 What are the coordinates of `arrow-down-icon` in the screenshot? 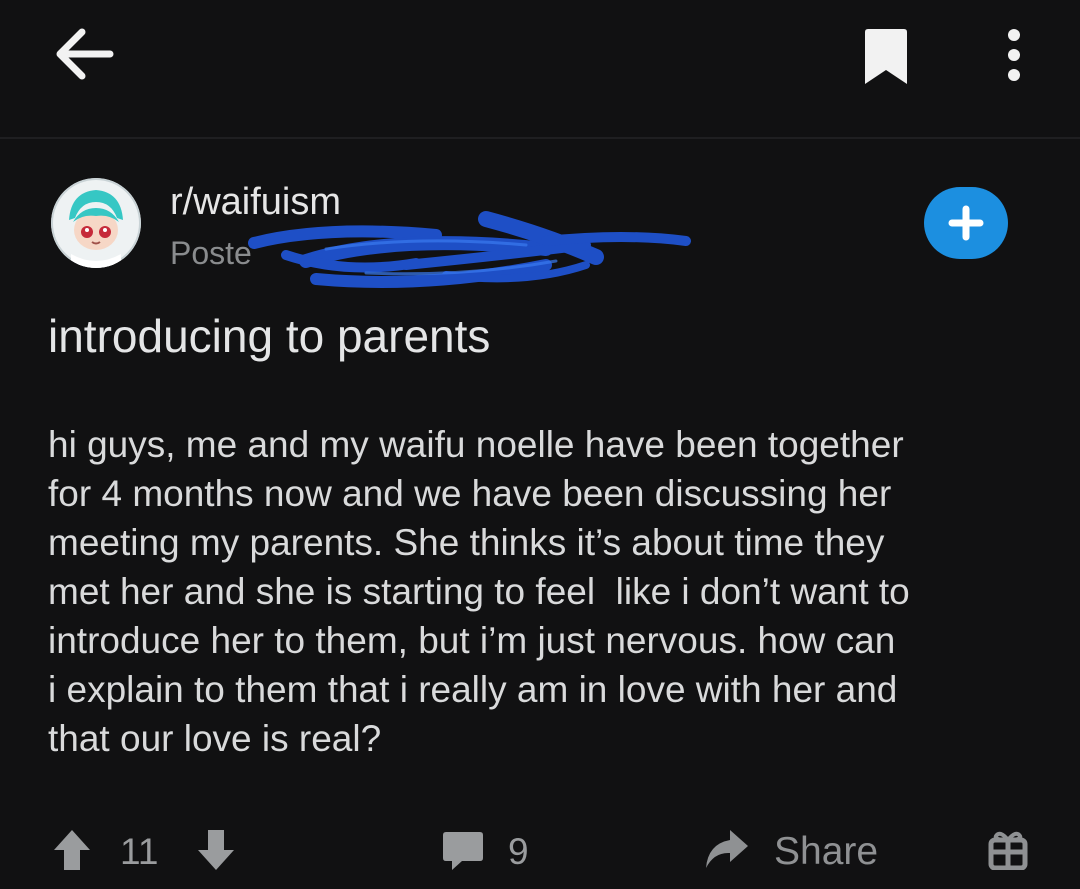 It's located at (216, 850).